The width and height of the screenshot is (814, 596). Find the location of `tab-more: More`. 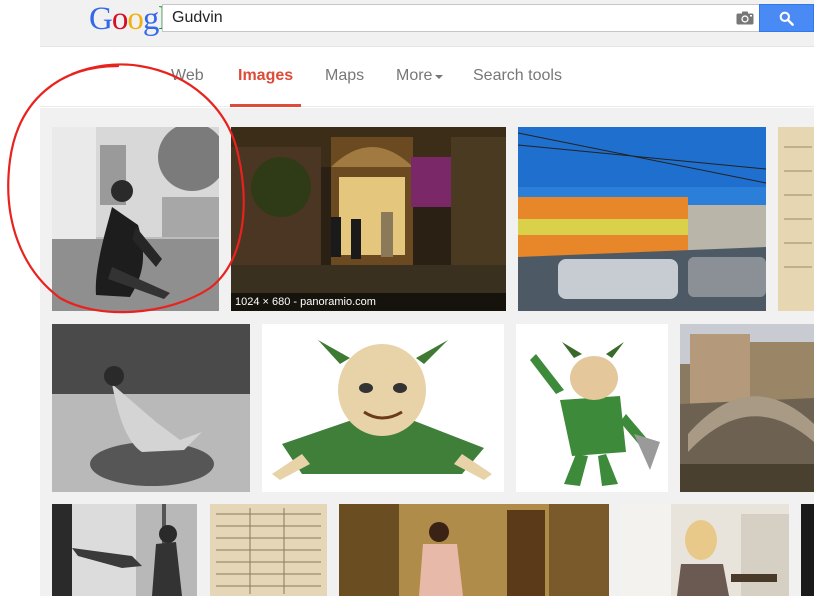

tab-more: More is located at coordinates (420, 87).